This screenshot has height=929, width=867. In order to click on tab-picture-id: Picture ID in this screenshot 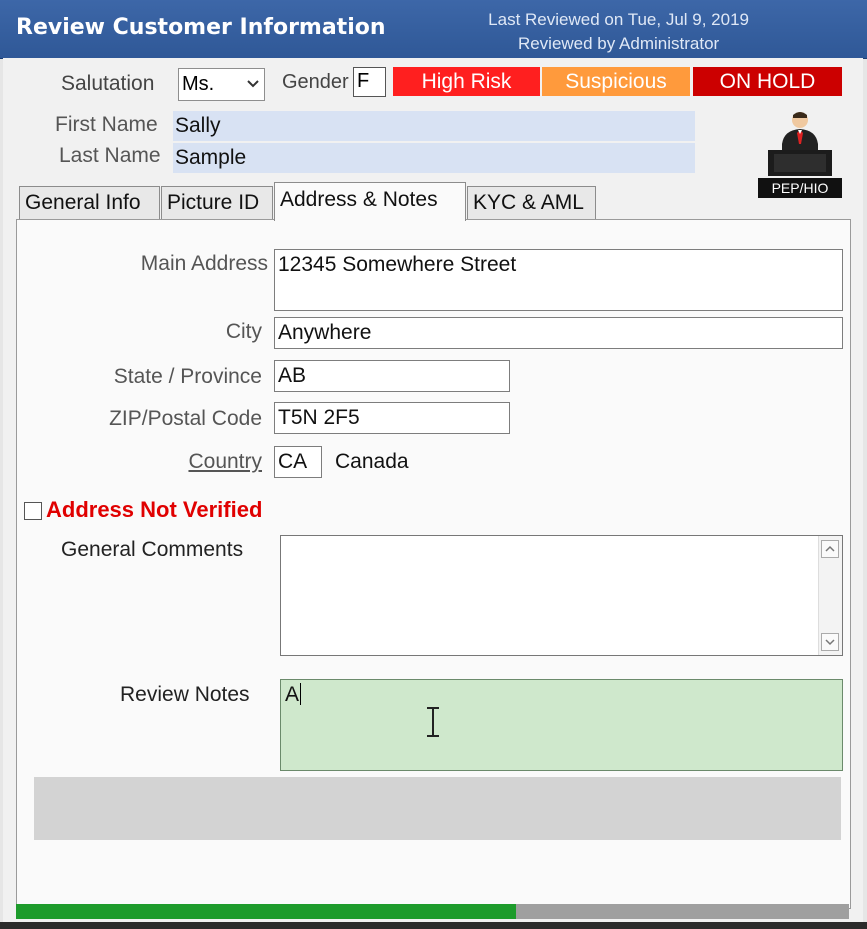, I will do `click(217, 203)`.